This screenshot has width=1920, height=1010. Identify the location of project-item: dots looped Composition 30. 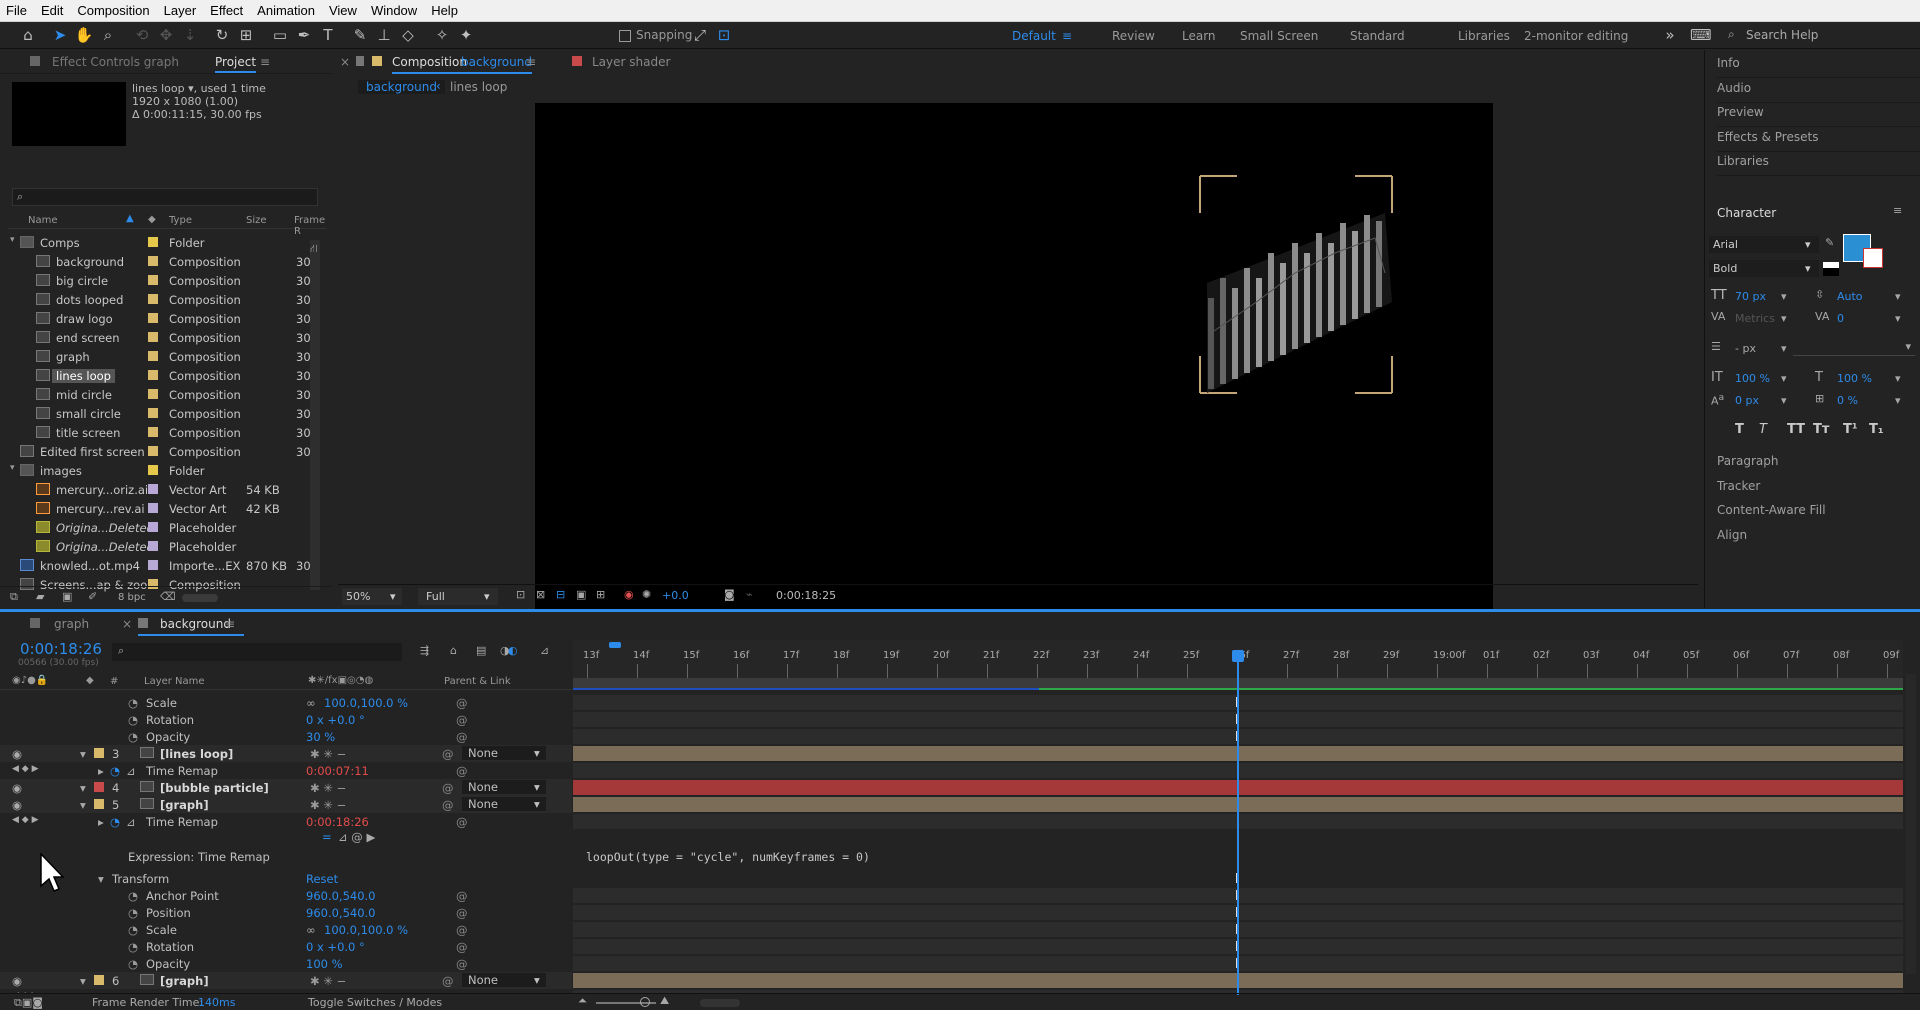
(161, 299).